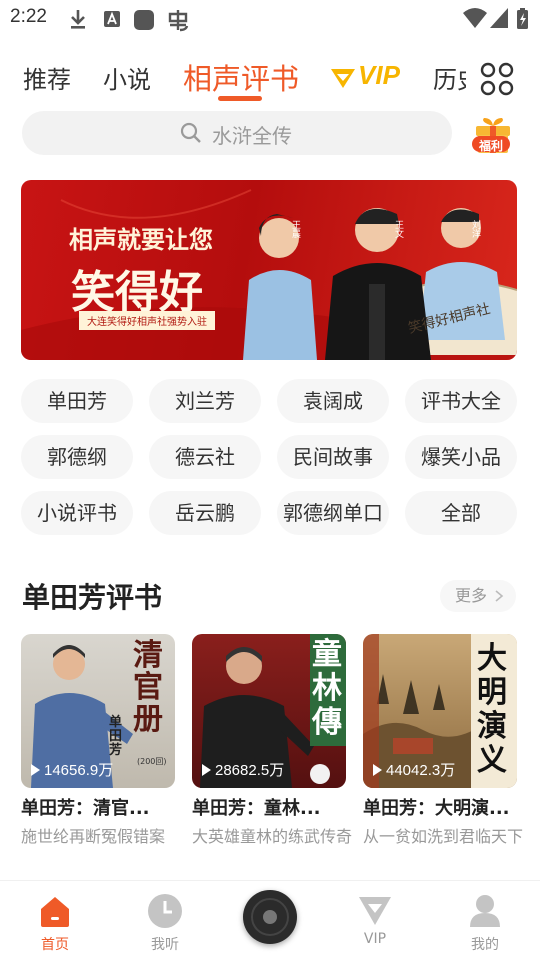  I want to click on category-tabs: 推荐 小说 相声评书 VIP 历史, so click(270, 78).